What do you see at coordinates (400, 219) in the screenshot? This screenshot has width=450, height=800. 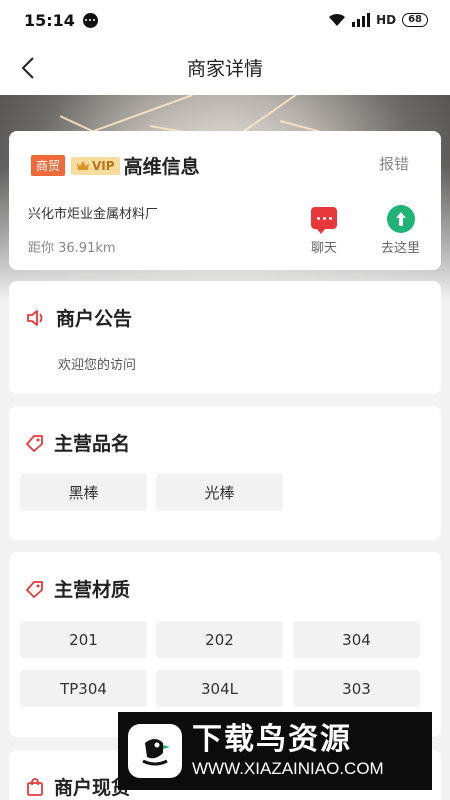 I see `navigate-arrow-icon` at bounding box center [400, 219].